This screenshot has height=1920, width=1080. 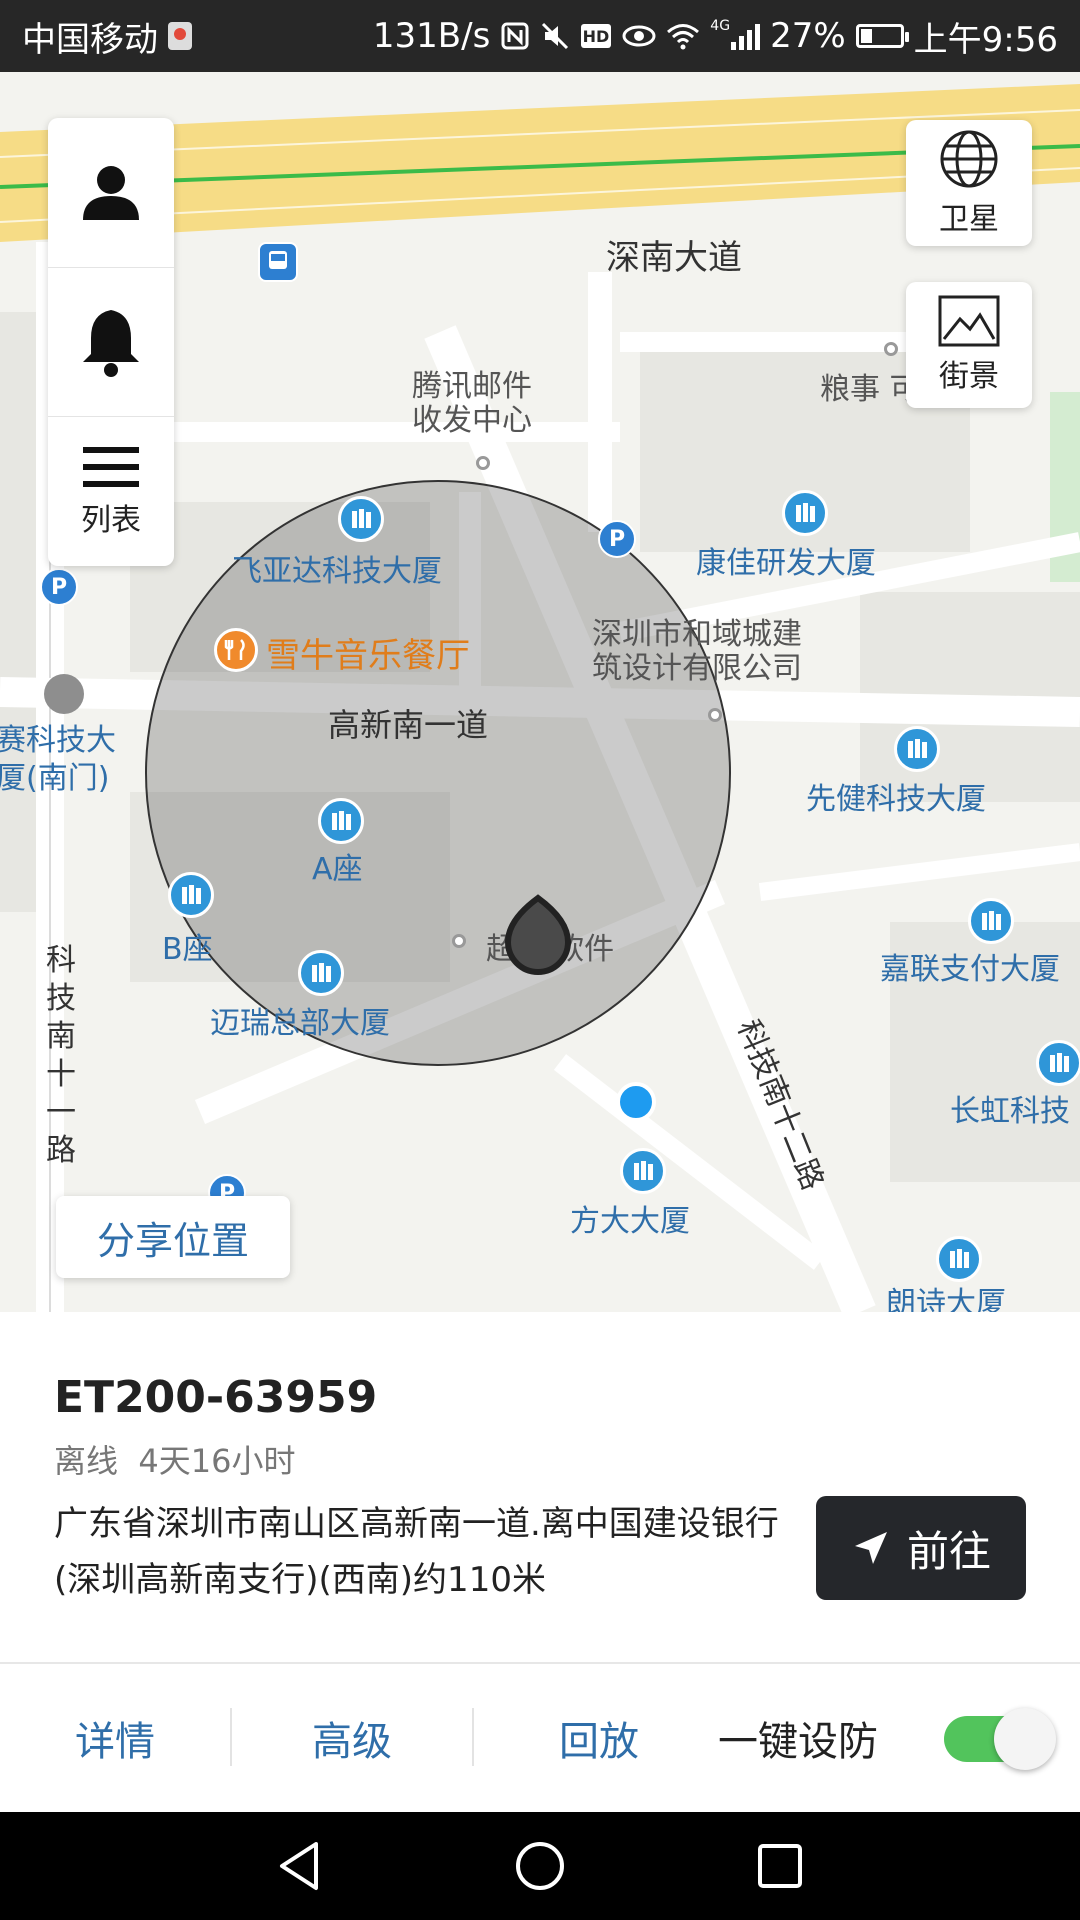 I want to click on satellite-button: 卫星, so click(x=969, y=183).